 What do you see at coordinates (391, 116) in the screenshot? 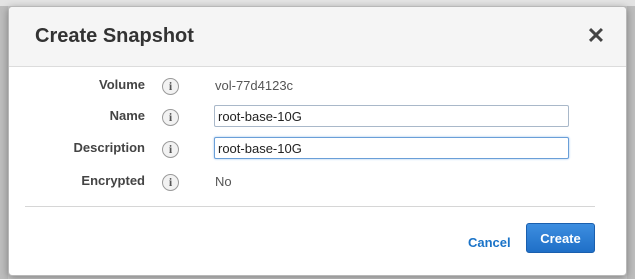
I see `name-input` at bounding box center [391, 116].